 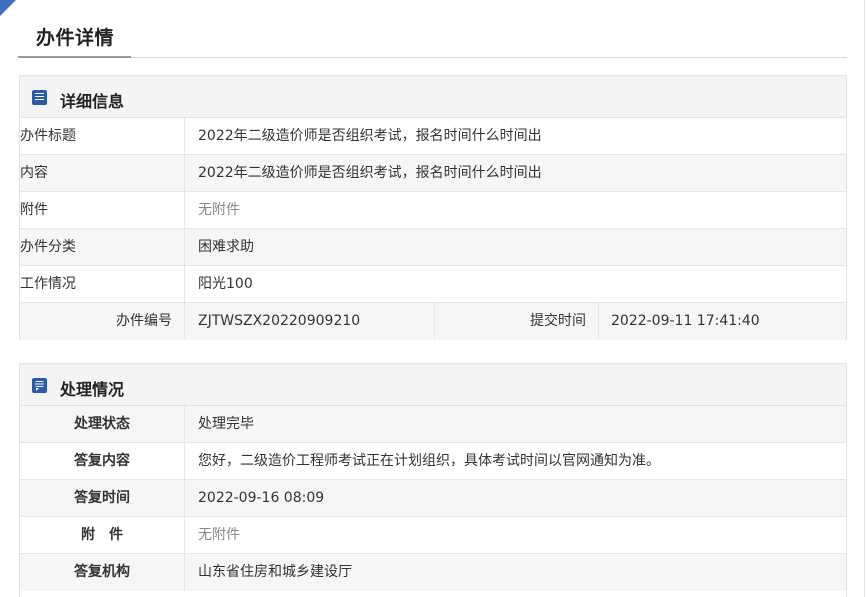 I want to click on detail-row-content: 内容 2022年二级造价师是否组织考试，报名时间什么时间出, so click(x=433, y=173).